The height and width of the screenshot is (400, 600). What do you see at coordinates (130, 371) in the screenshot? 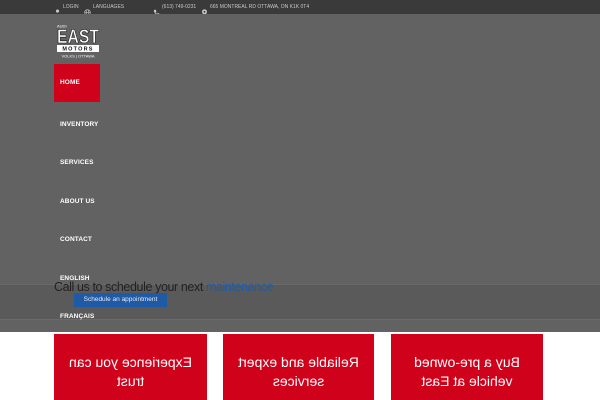
I see `card-experience-label: Experience you can trust` at bounding box center [130, 371].